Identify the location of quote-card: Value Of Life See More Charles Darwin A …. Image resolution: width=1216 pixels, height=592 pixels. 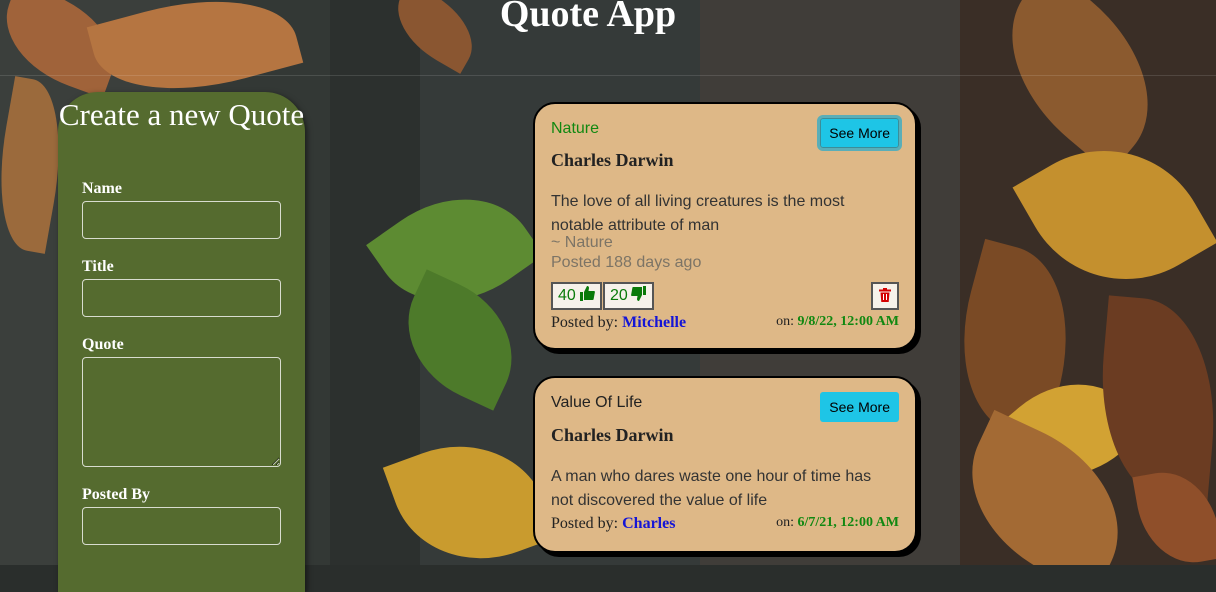
(725, 464).